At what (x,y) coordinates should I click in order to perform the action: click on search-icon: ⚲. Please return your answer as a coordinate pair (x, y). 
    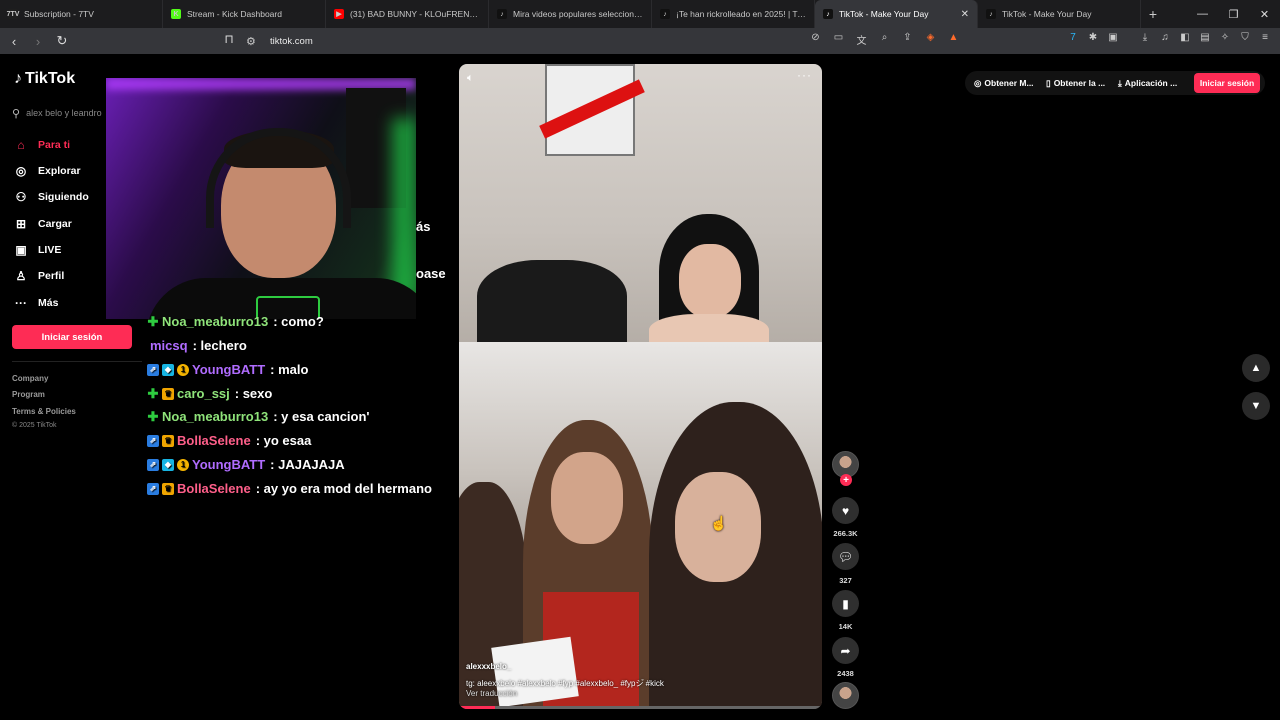
    Looking at the image, I should click on (16, 113).